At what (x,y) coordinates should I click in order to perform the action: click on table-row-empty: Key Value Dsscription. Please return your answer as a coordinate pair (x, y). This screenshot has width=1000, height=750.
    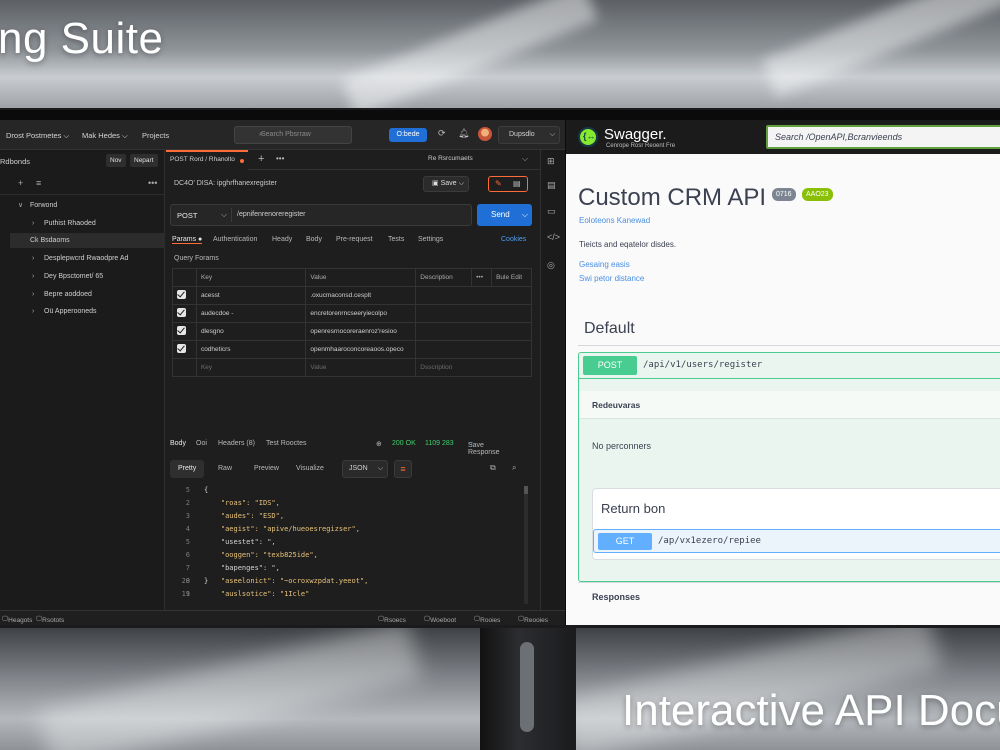
    Looking at the image, I should click on (352, 367).